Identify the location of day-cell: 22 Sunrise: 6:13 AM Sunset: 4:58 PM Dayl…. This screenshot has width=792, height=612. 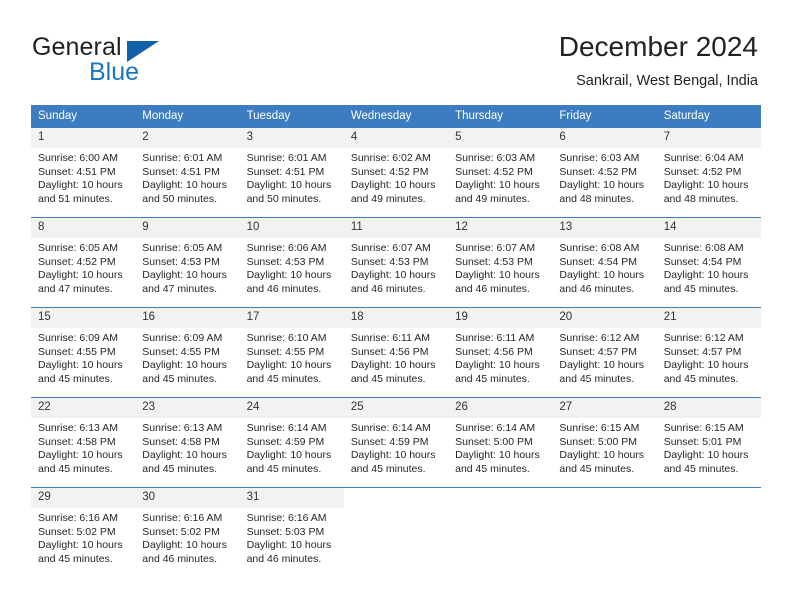
(83, 442).